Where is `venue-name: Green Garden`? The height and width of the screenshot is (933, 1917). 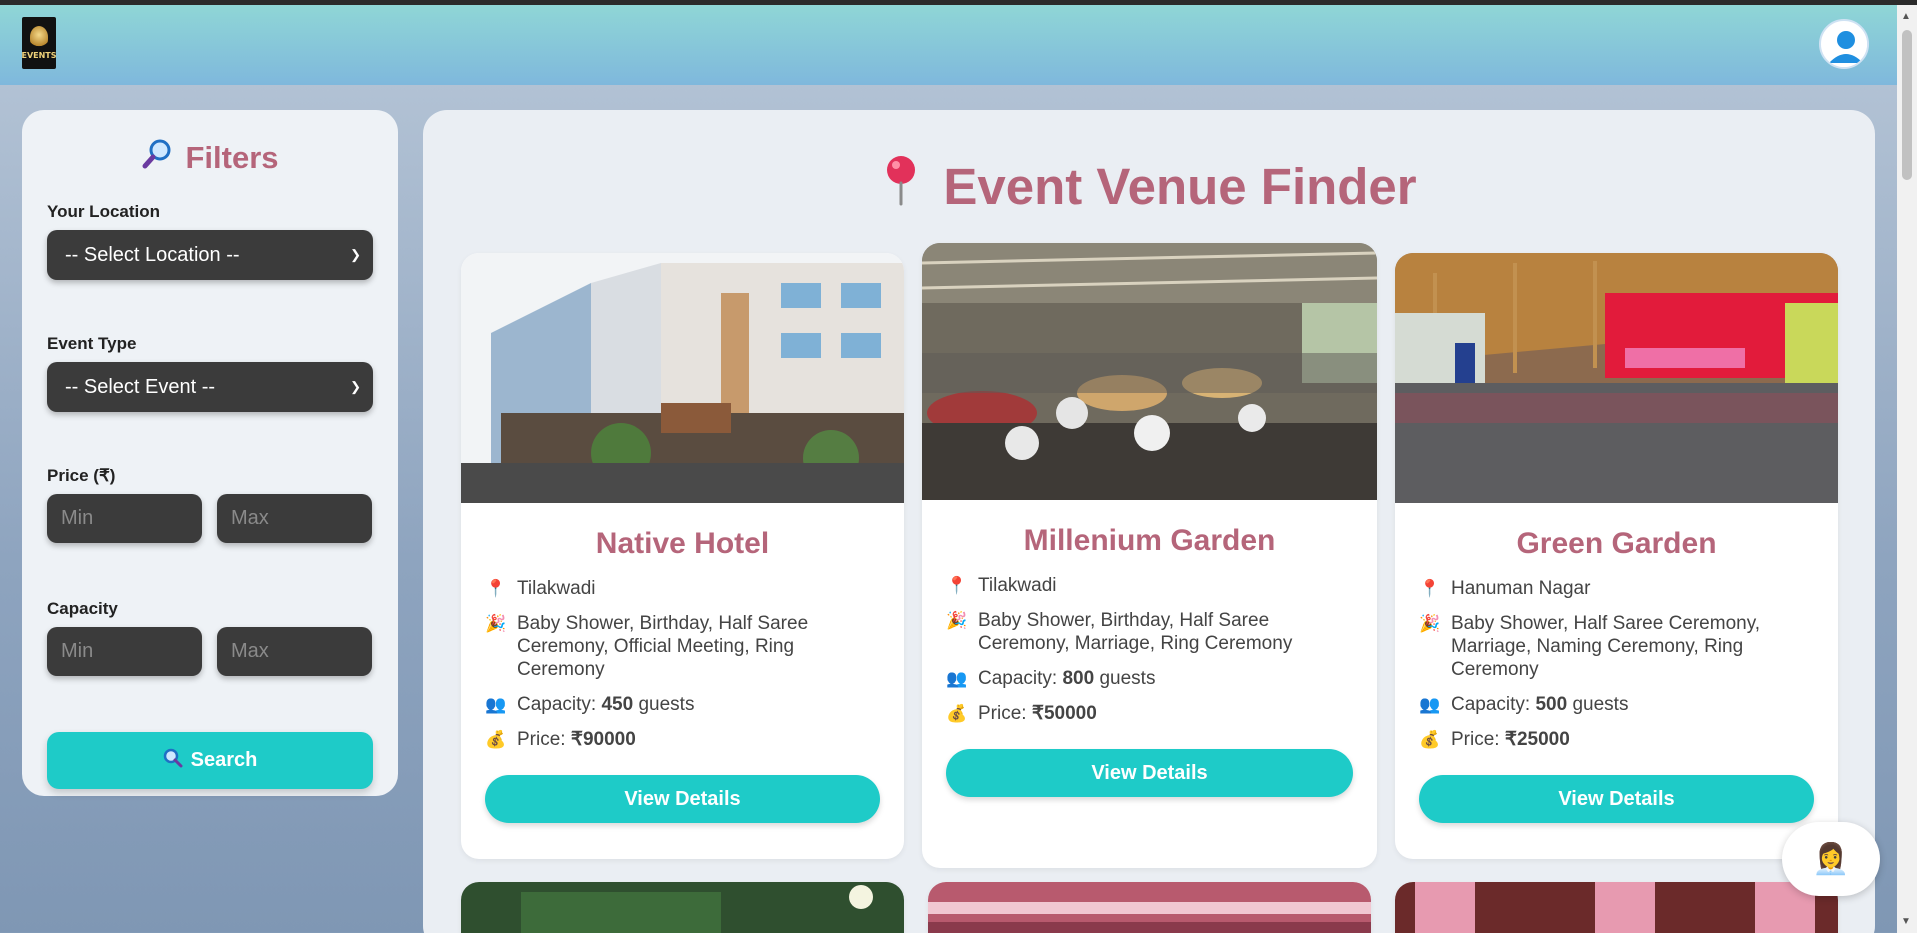 venue-name: Green Garden is located at coordinates (1616, 543).